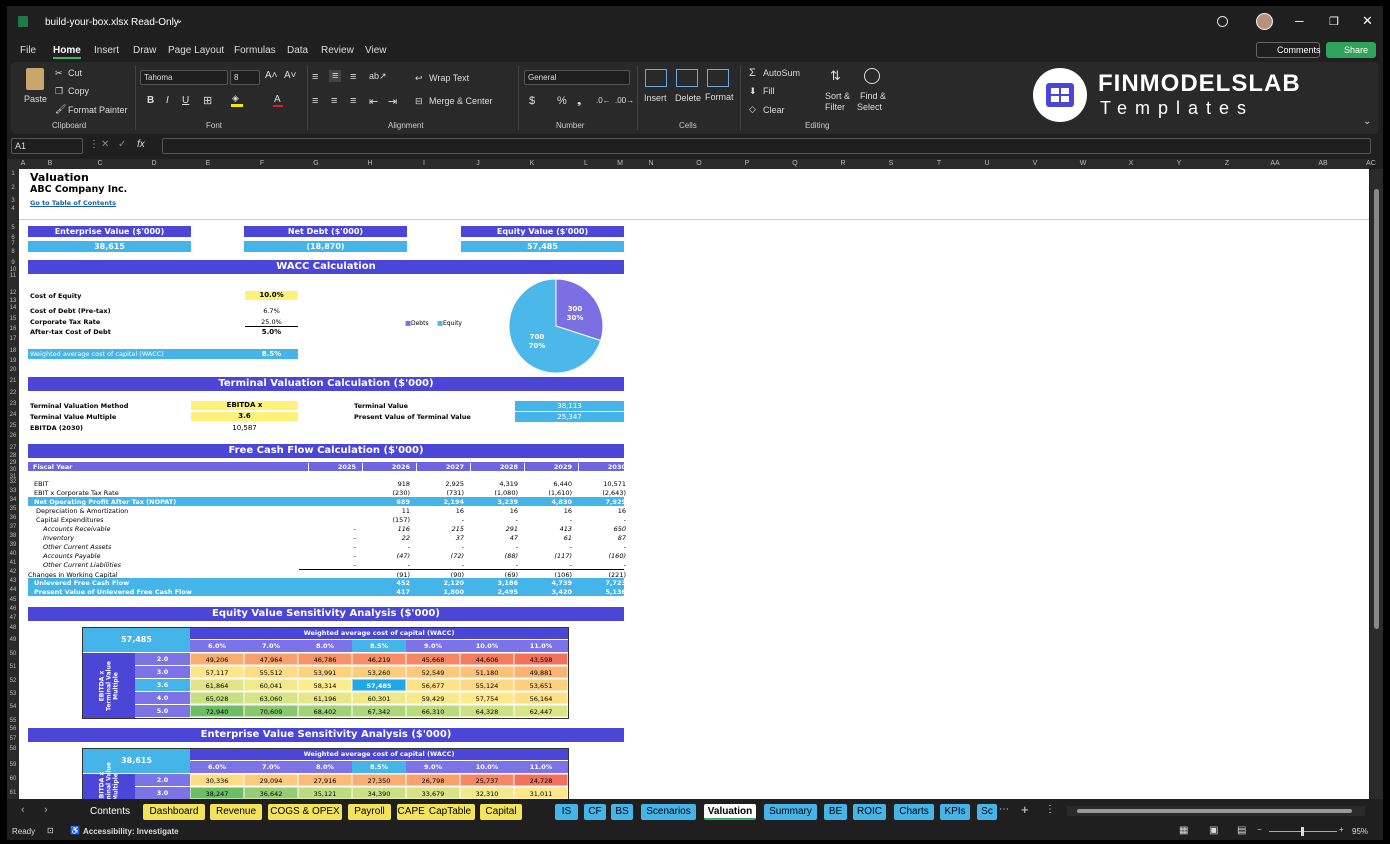 The height and width of the screenshot is (844, 1390). What do you see at coordinates (688, 98) in the screenshot?
I see `delete-cells-button: Delete` at bounding box center [688, 98].